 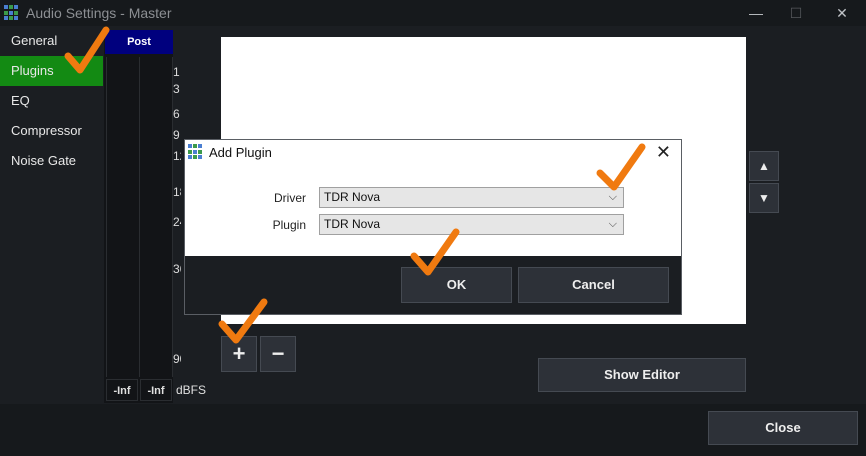 I want to click on remove-plugin-button: −, so click(x=278, y=354).